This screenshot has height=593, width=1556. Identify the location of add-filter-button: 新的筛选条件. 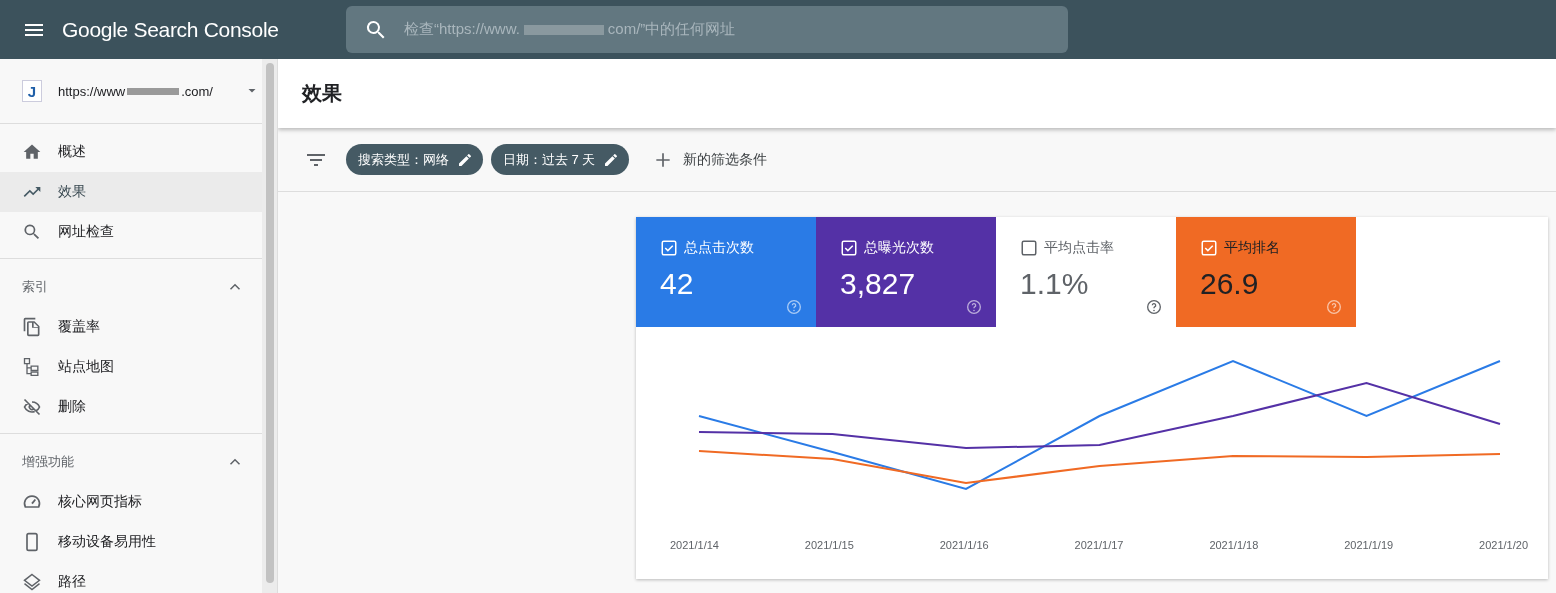
(710, 159).